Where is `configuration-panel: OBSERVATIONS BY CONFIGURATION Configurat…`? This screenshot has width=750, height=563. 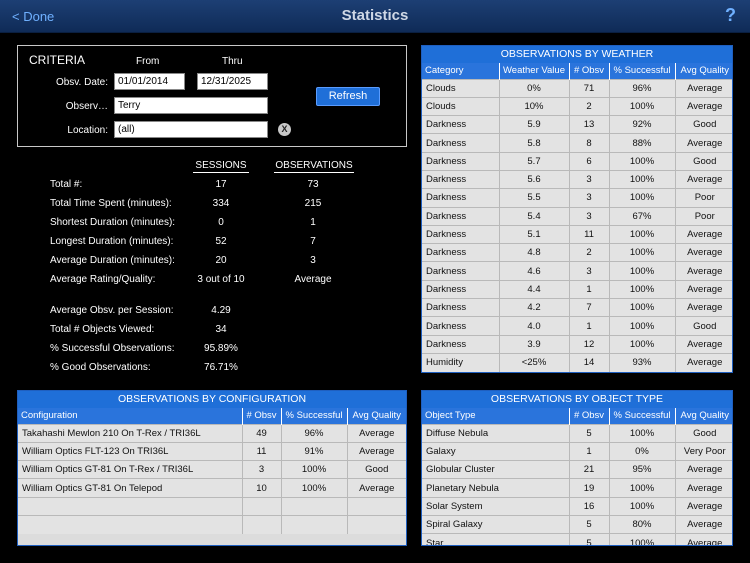 configuration-panel: OBSERVATIONS BY CONFIGURATION Configurat… is located at coordinates (212, 468).